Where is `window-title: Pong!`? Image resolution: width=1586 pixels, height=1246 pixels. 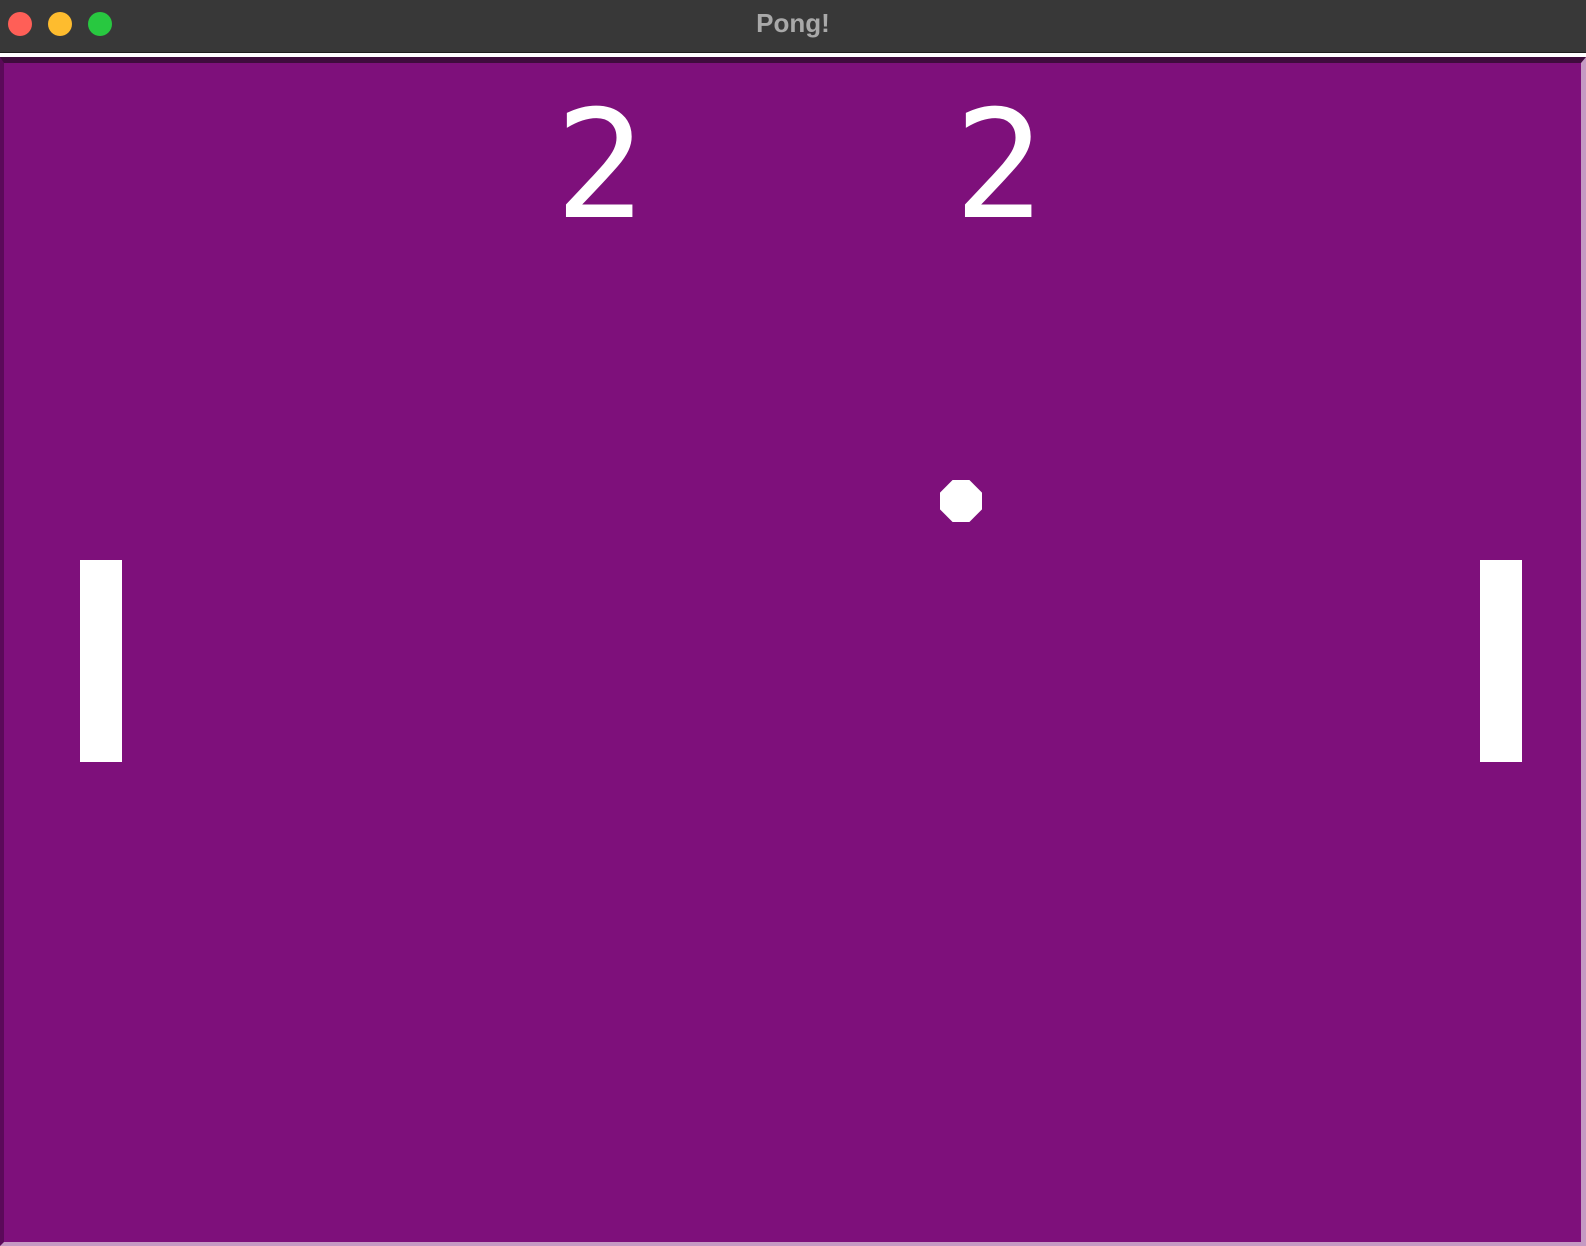
window-title: Pong! is located at coordinates (793, 23).